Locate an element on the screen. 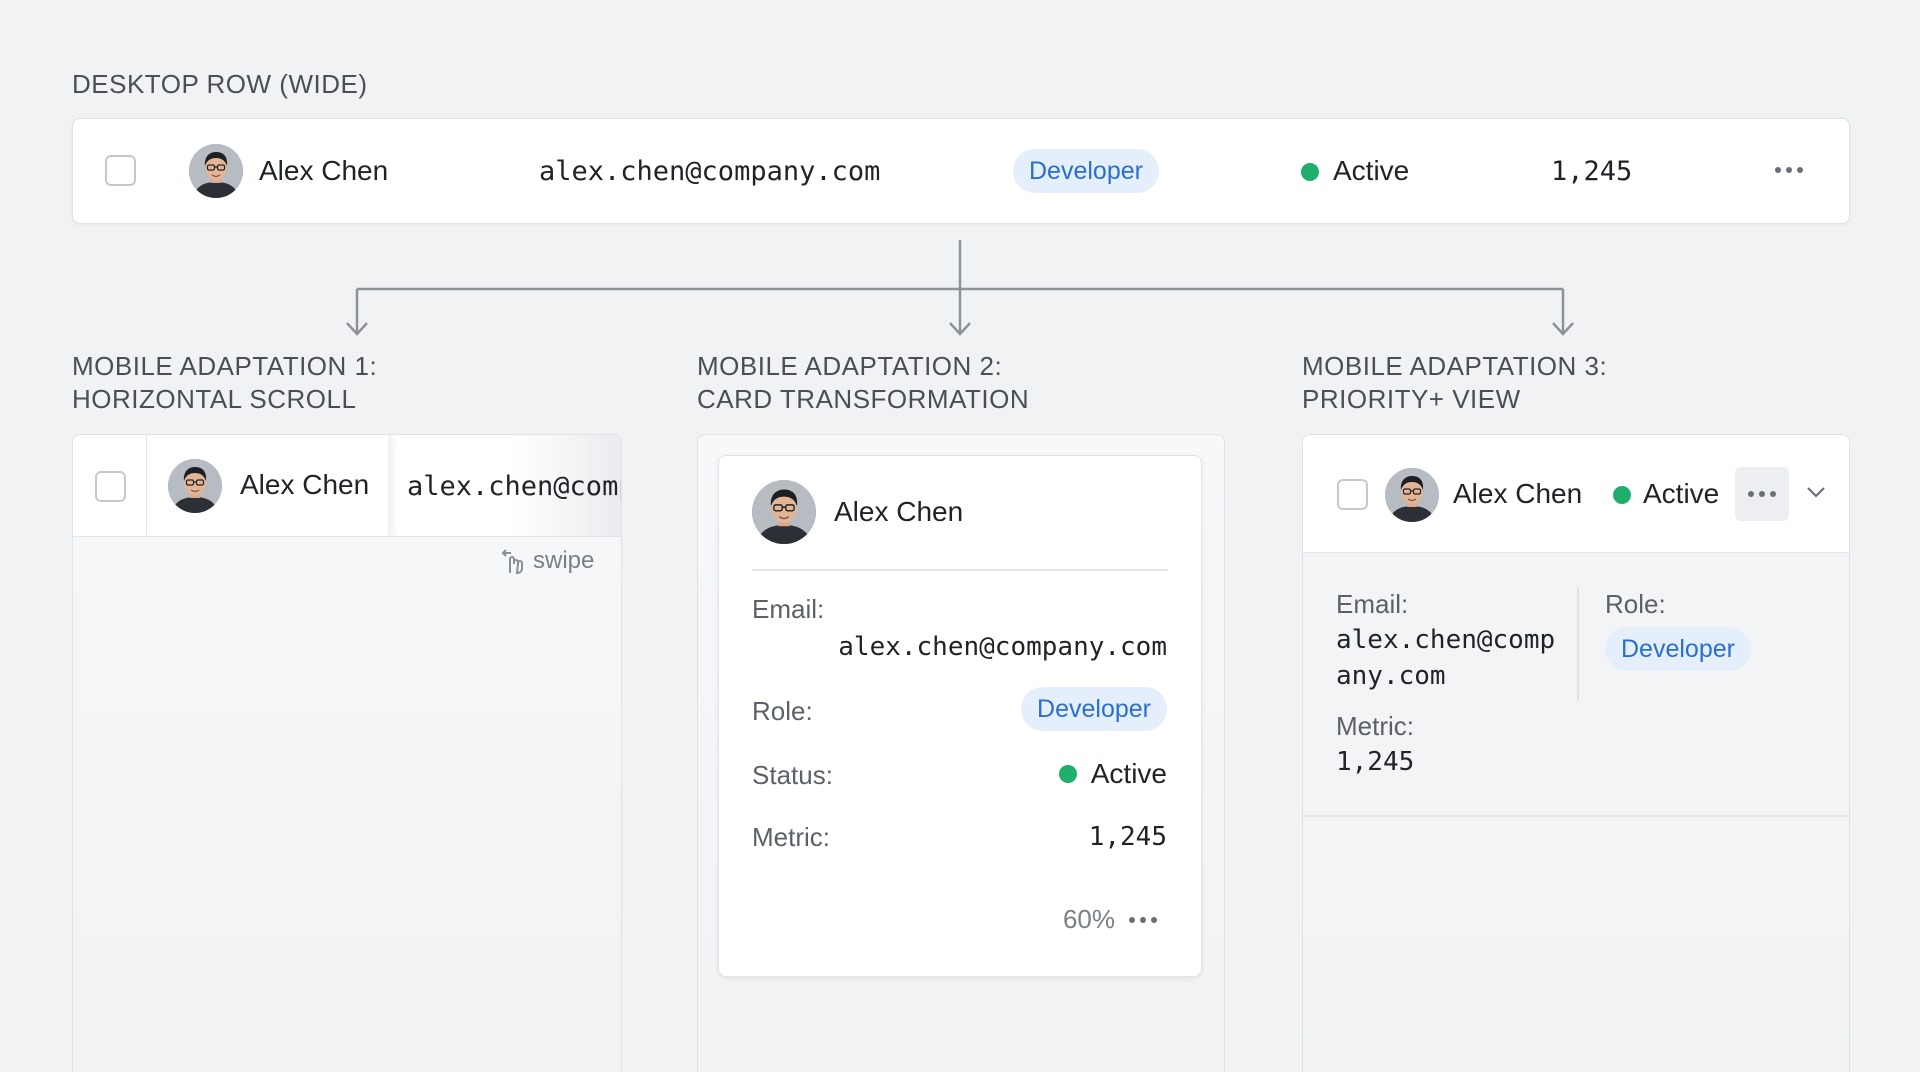 This screenshot has width=1920, height=1072. mobile1-section-label: MOBILE ADAPTATION 1: is located at coordinates (225, 366).